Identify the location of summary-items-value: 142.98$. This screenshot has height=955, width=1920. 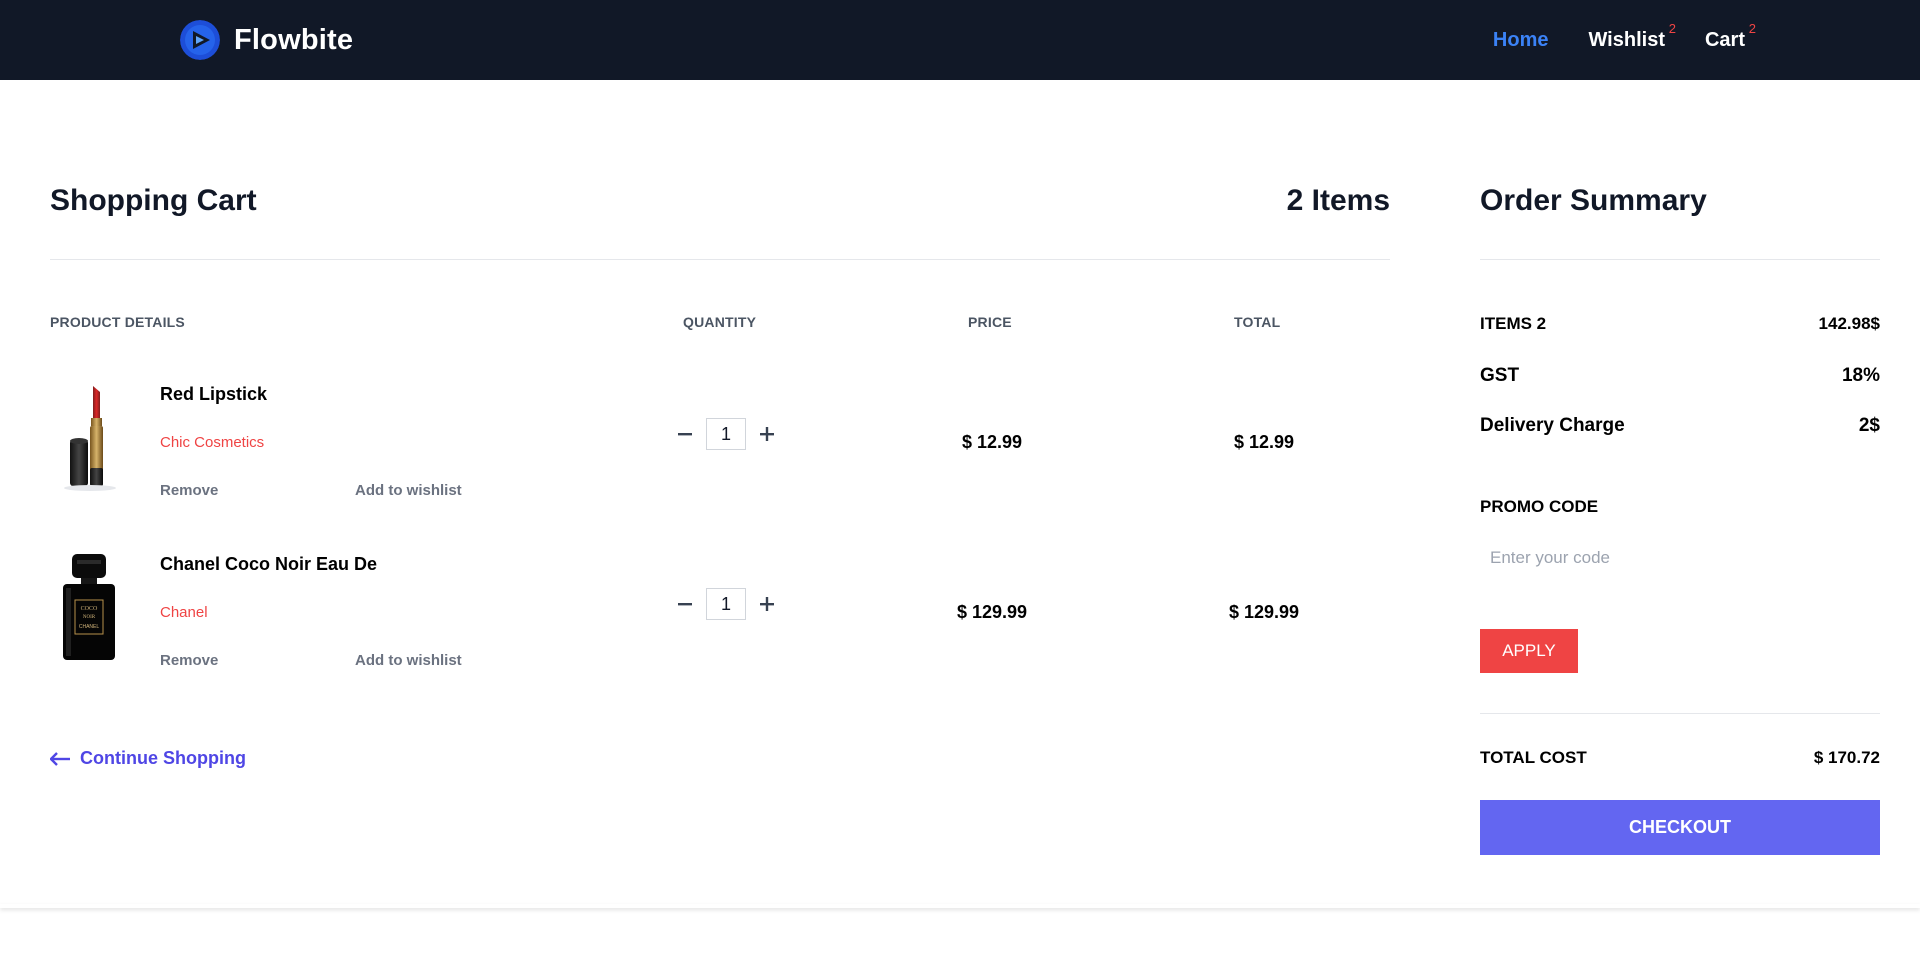
(1849, 323).